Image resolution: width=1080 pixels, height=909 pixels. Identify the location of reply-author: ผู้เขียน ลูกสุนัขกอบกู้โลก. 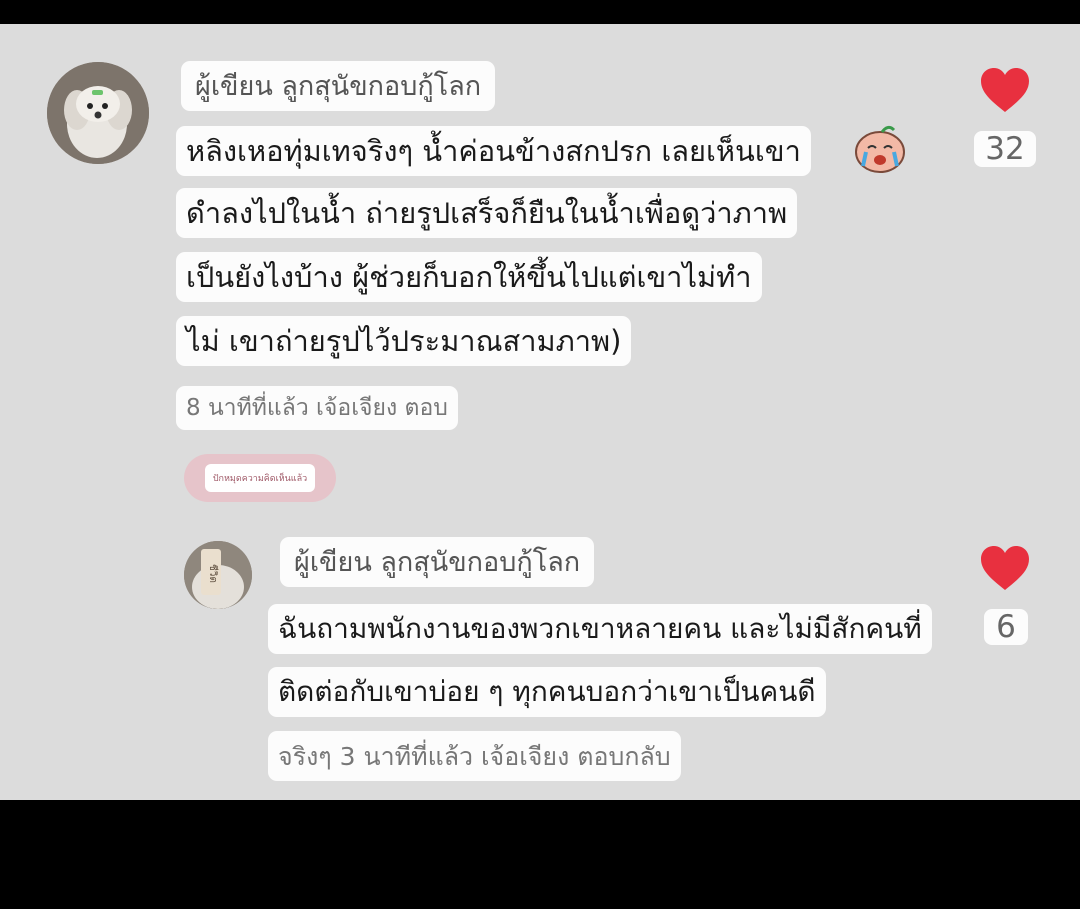
(437, 562).